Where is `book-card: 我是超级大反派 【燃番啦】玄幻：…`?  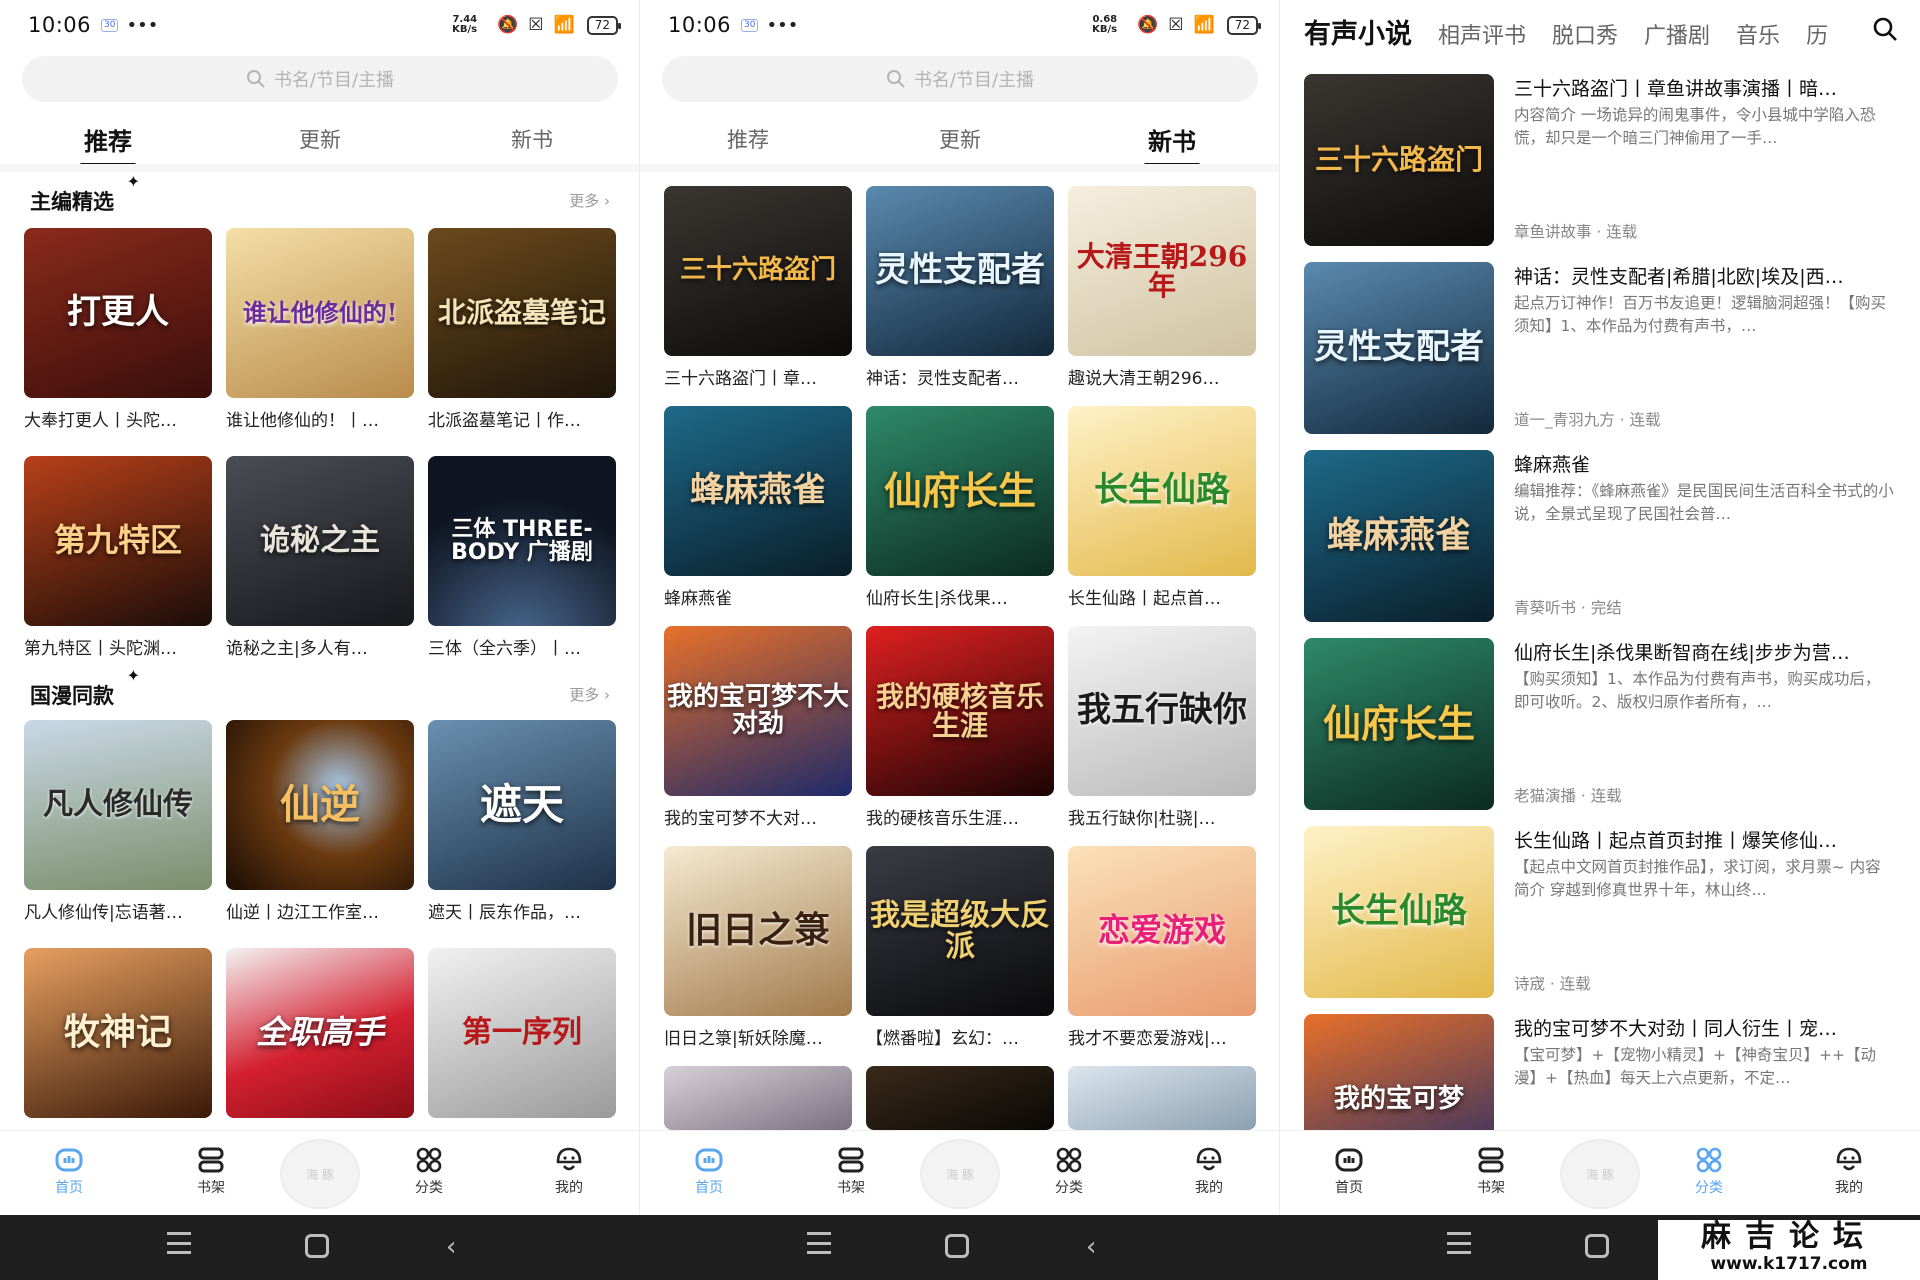
book-card: 我是超级大反派 【燃番啦】玄幻：… is located at coordinates (960, 947).